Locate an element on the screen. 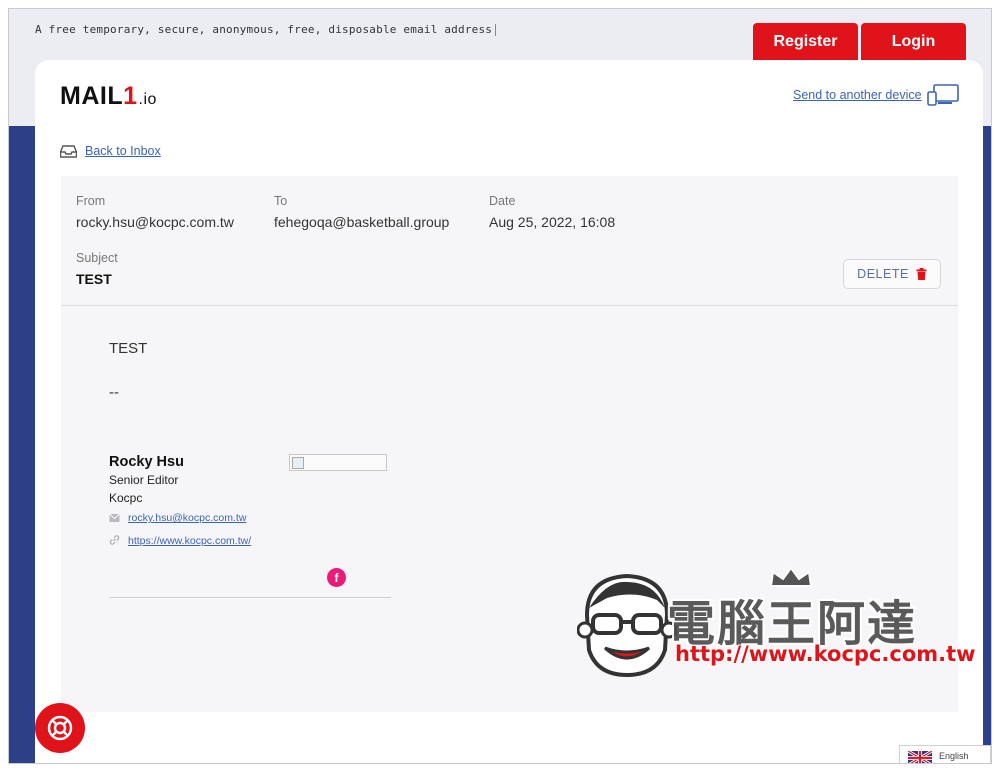  logo-one: 1 is located at coordinates (130, 96).